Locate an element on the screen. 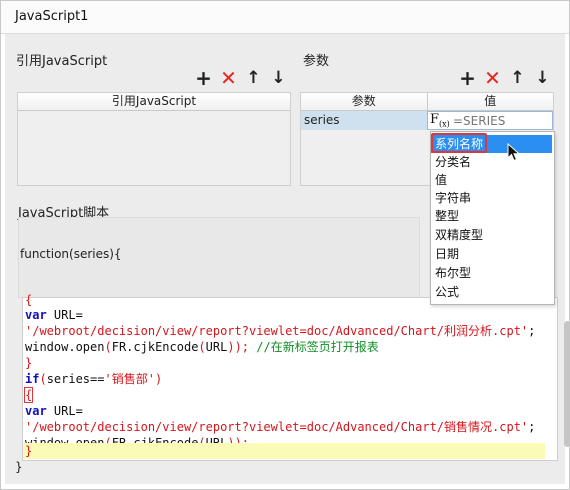  mouse-pointer-icon is located at coordinates (514, 152).